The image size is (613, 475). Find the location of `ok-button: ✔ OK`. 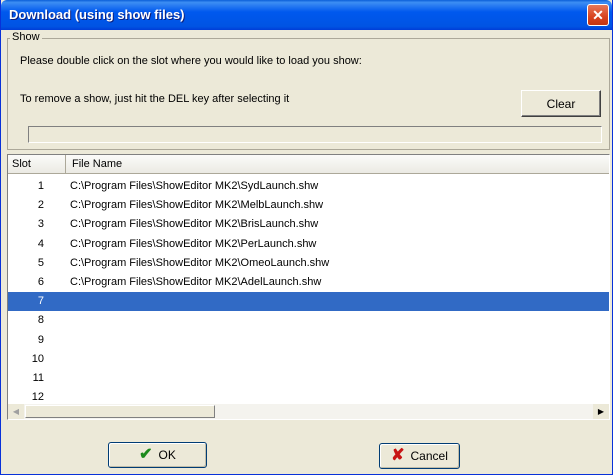

ok-button: ✔ OK is located at coordinates (157, 455).